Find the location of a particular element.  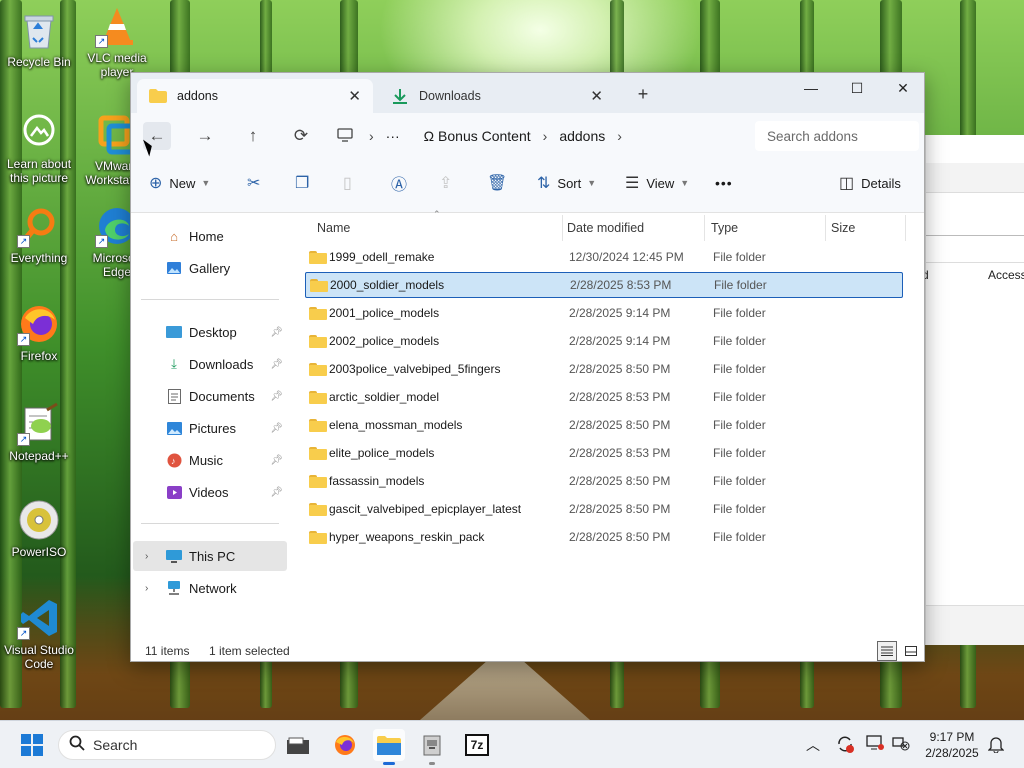

share-button: ⇪ is located at coordinates (449, 183).